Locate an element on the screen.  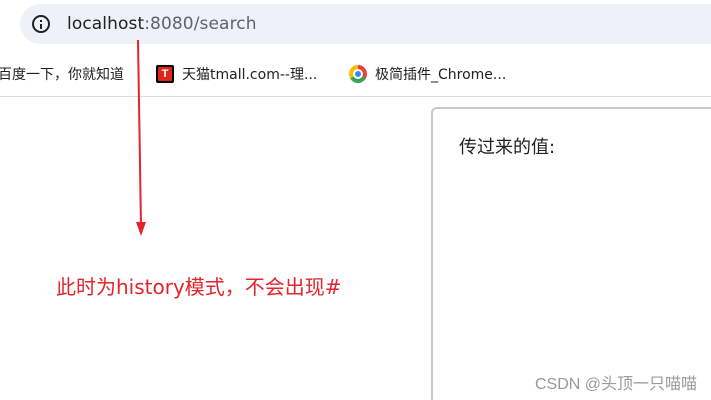
annotation-text: 此时为history模式，不会出现# is located at coordinates (199, 287).